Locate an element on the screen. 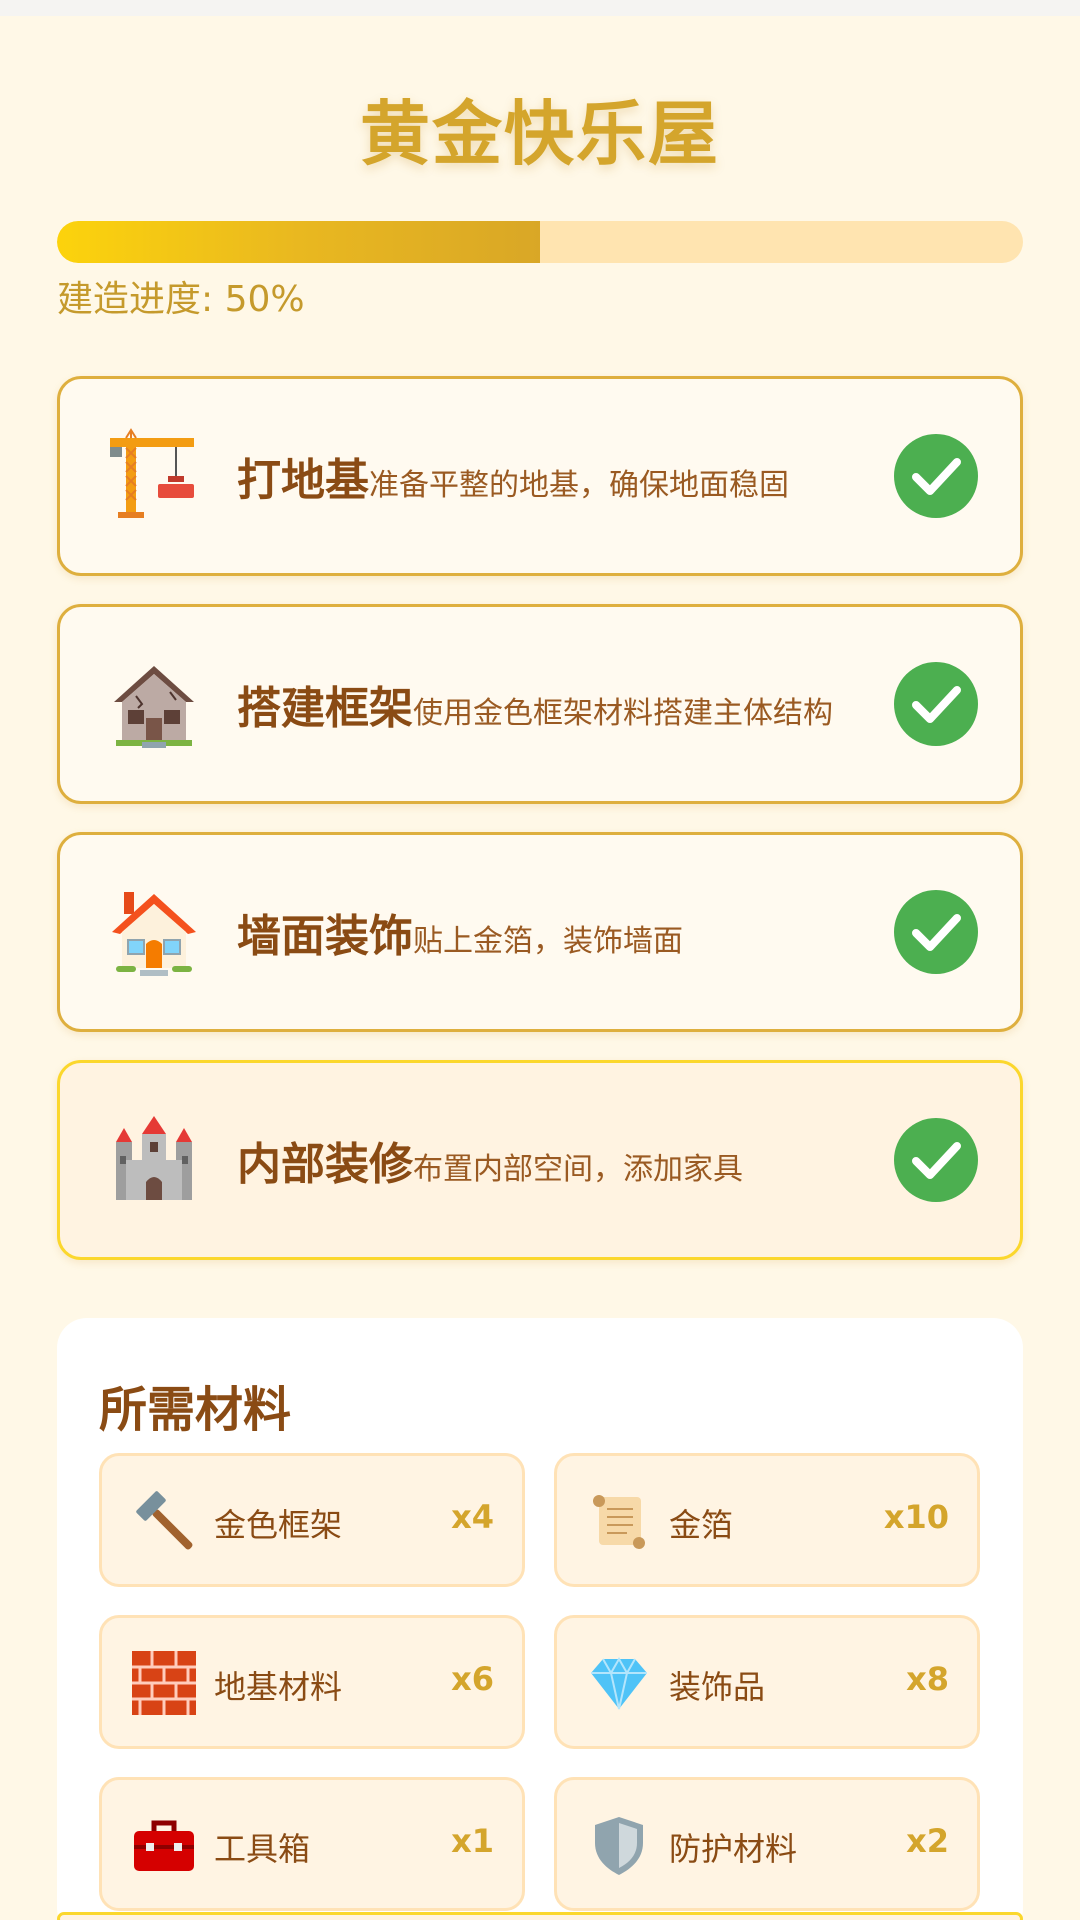 Image resolution: width=1080 pixels, height=1920 pixels. shield-icon is located at coordinates (619, 1845).